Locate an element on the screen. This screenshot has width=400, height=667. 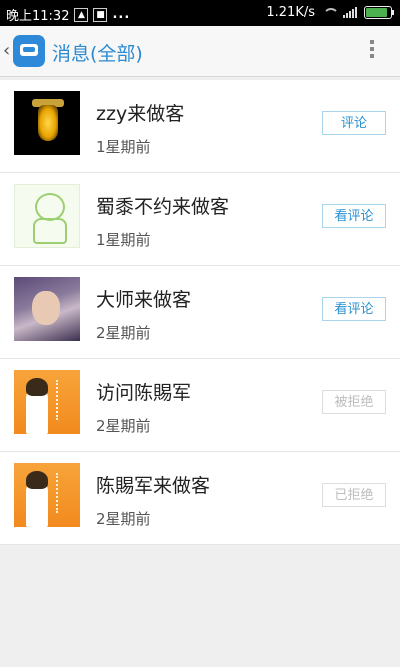
visitor-name: 蜀黍不约来做客 is located at coordinates (163, 207).